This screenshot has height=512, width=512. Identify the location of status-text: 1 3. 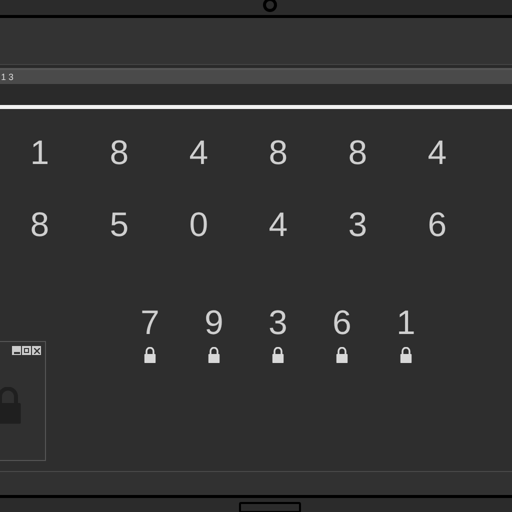
(7, 77).